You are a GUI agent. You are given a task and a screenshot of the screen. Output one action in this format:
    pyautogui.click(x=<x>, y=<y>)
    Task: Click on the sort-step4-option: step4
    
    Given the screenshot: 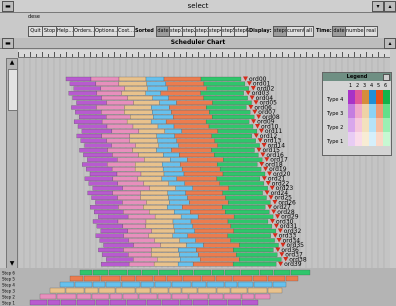 What is the action you would take?
    pyautogui.click(x=215, y=31)
    